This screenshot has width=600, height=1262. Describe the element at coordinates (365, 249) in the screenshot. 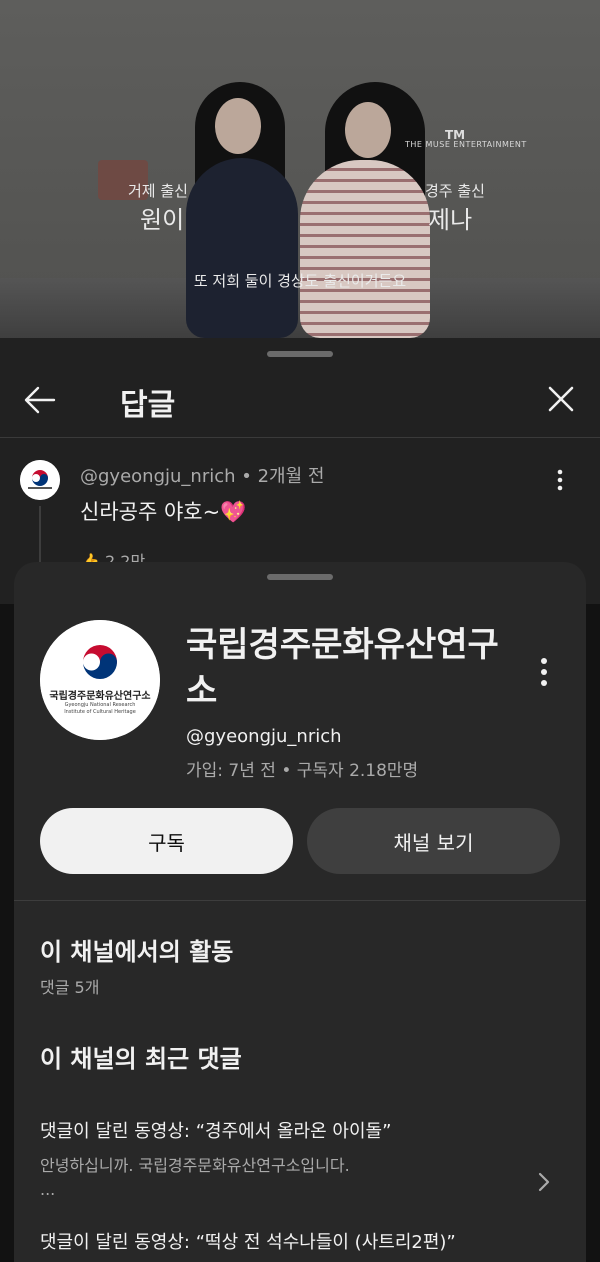

I see `person-right` at that location.